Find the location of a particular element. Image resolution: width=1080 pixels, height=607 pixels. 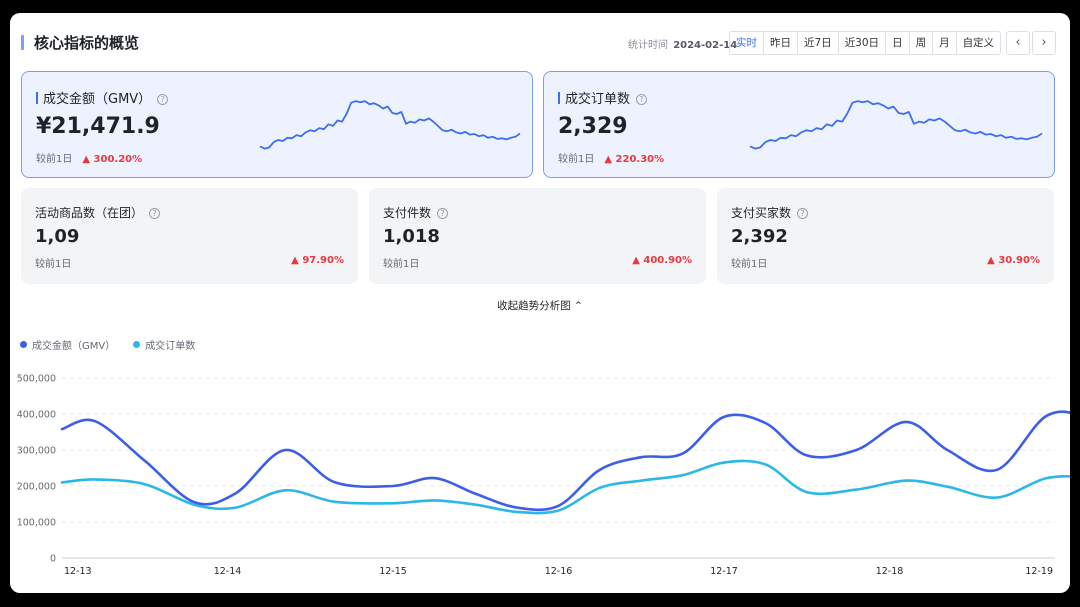

y-tick-label: 200,000 is located at coordinates (36, 487).